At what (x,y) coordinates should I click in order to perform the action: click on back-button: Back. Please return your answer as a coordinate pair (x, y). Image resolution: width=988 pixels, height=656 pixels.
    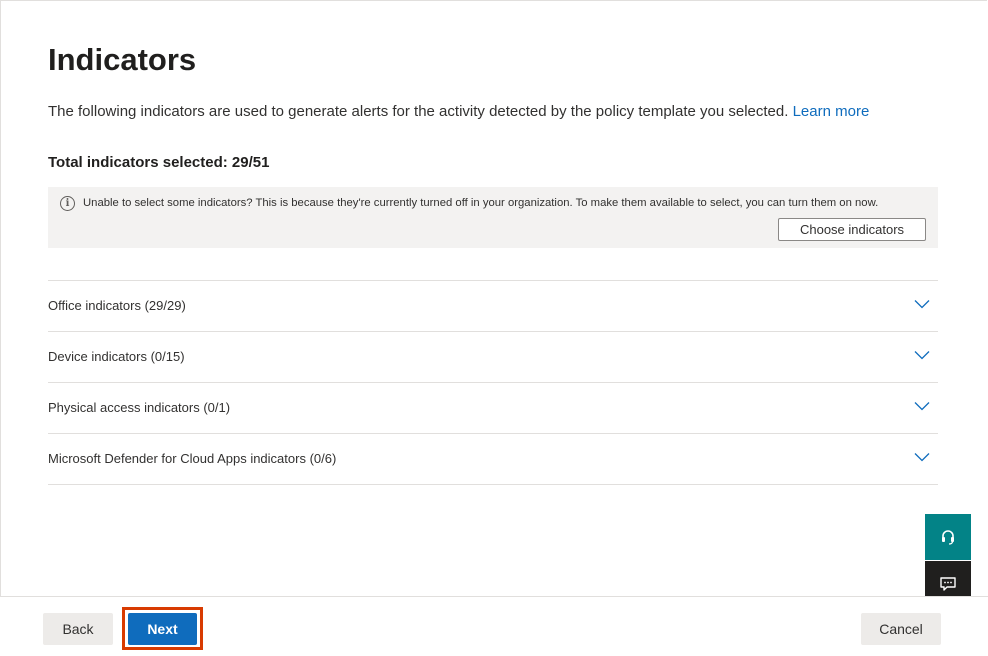
    Looking at the image, I should click on (78, 629).